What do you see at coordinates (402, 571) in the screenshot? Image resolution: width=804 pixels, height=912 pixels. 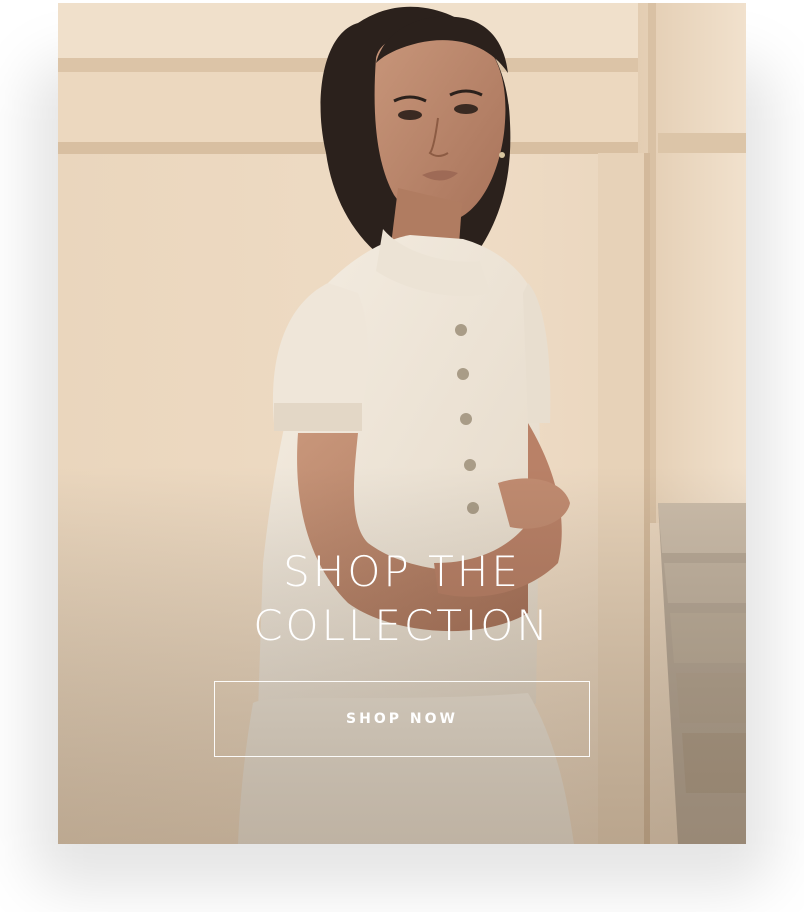 I see `headline-line-1: SHOP THE` at bounding box center [402, 571].